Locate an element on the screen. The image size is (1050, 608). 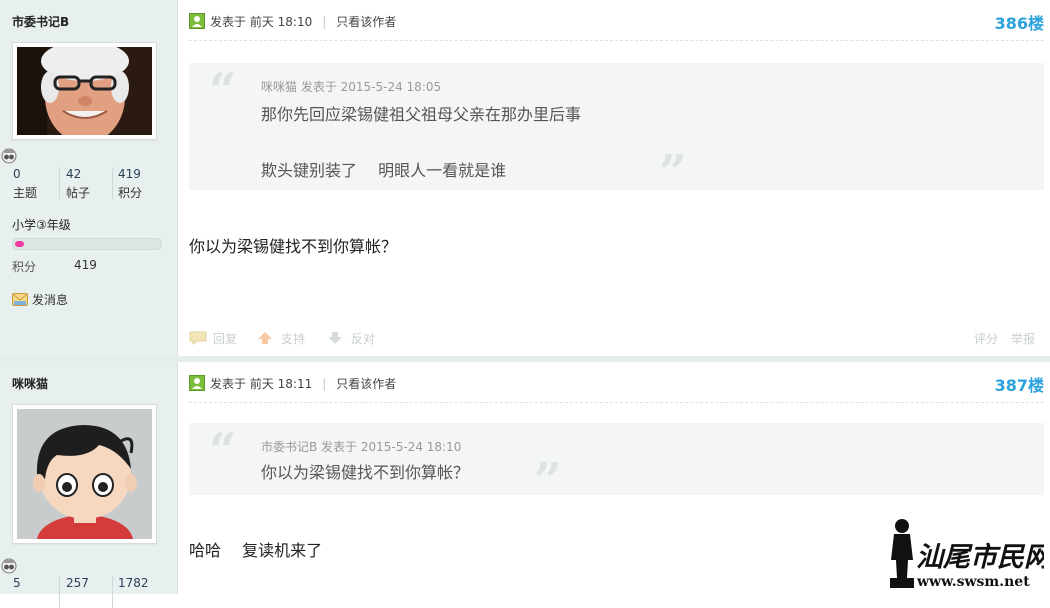
mail-icon is located at coordinates (20, 299).